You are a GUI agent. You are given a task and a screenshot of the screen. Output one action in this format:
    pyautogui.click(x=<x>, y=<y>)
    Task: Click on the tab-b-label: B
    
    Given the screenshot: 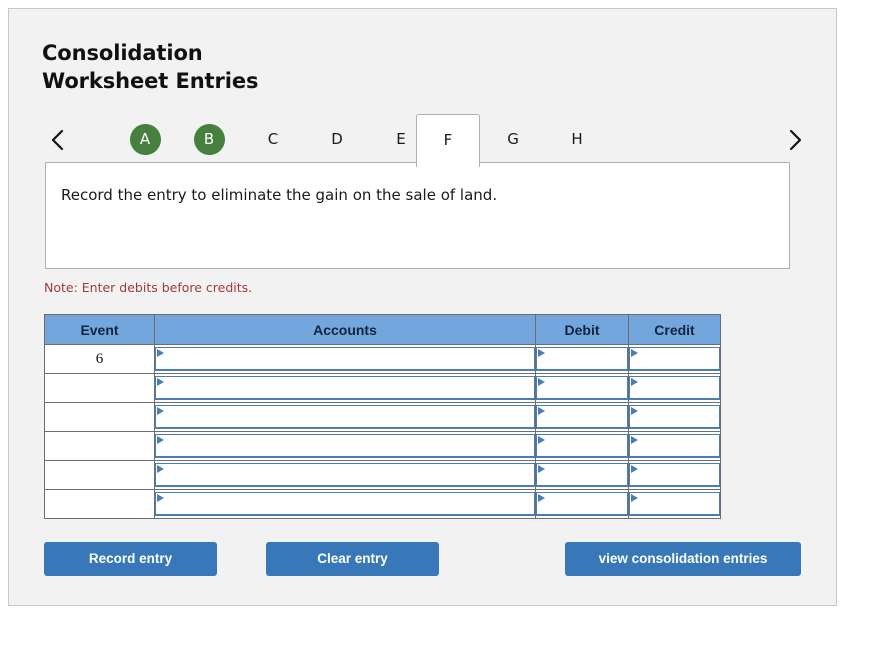 What is the action you would take?
    pyautogui.click(x=209, y=139)
    